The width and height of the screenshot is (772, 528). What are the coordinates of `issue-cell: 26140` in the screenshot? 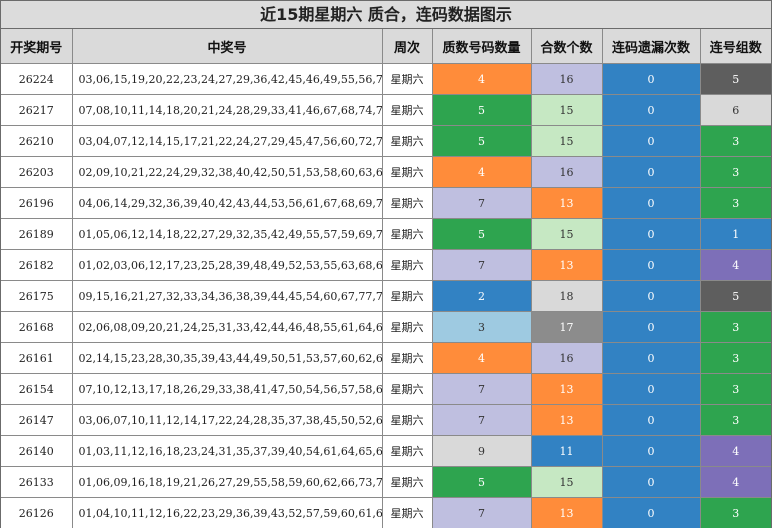 It's located at (37, 451).